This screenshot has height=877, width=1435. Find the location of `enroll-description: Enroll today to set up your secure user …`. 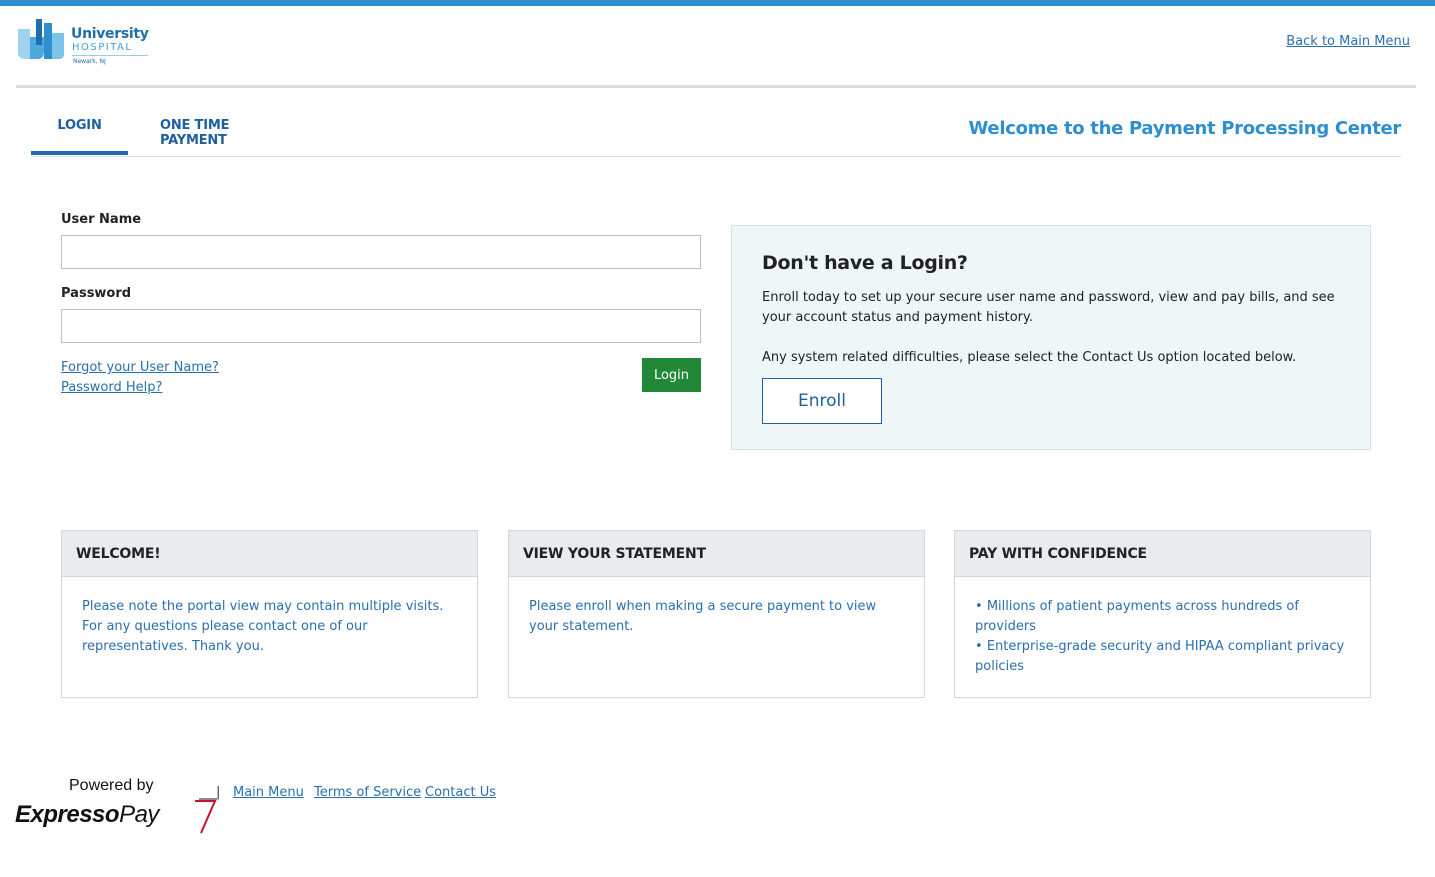

enroll-description: Enroll today to set up your secure user … is located at coordinates (1048, 307).